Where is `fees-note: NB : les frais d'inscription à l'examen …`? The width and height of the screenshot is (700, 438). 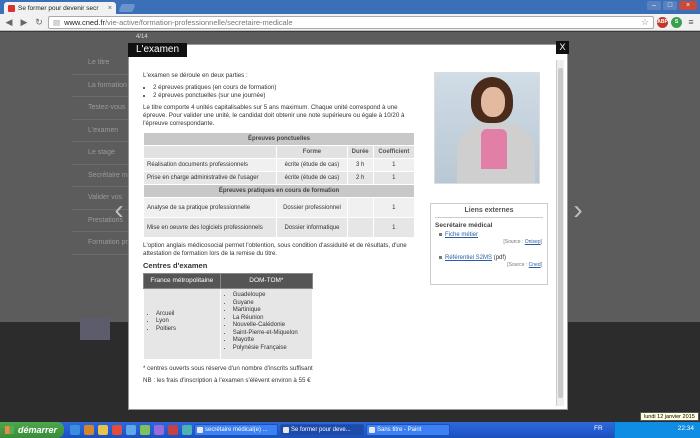 fees-note: NB : les frais d'inscription à l'examen … is located at coordinates (227, 380).